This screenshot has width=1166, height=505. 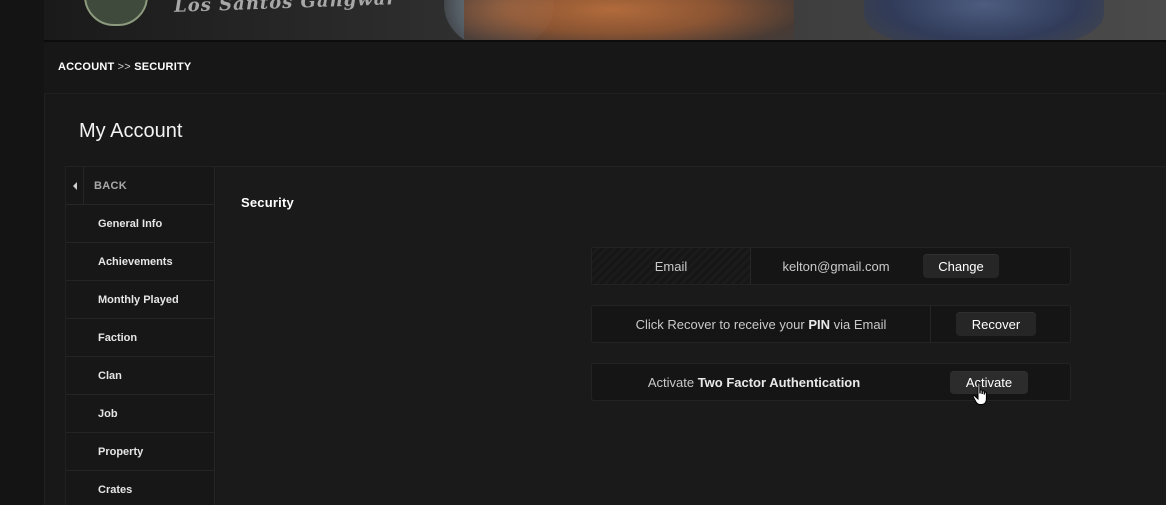 I want to click on pin-action-cell: Recover, so click(x=996, y=324).